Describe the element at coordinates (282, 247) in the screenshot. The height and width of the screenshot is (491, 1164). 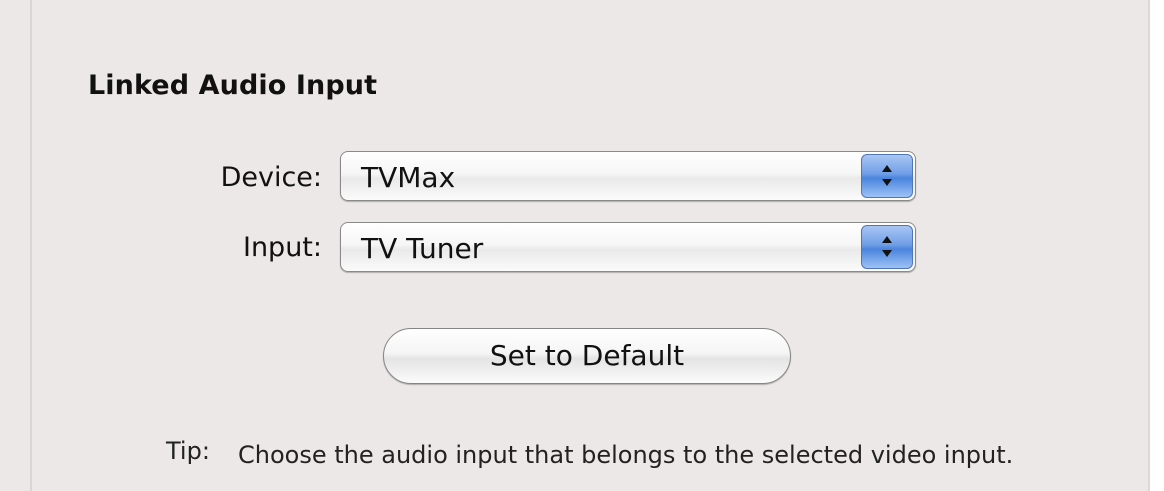
I see `input-label: Input:` at that location.